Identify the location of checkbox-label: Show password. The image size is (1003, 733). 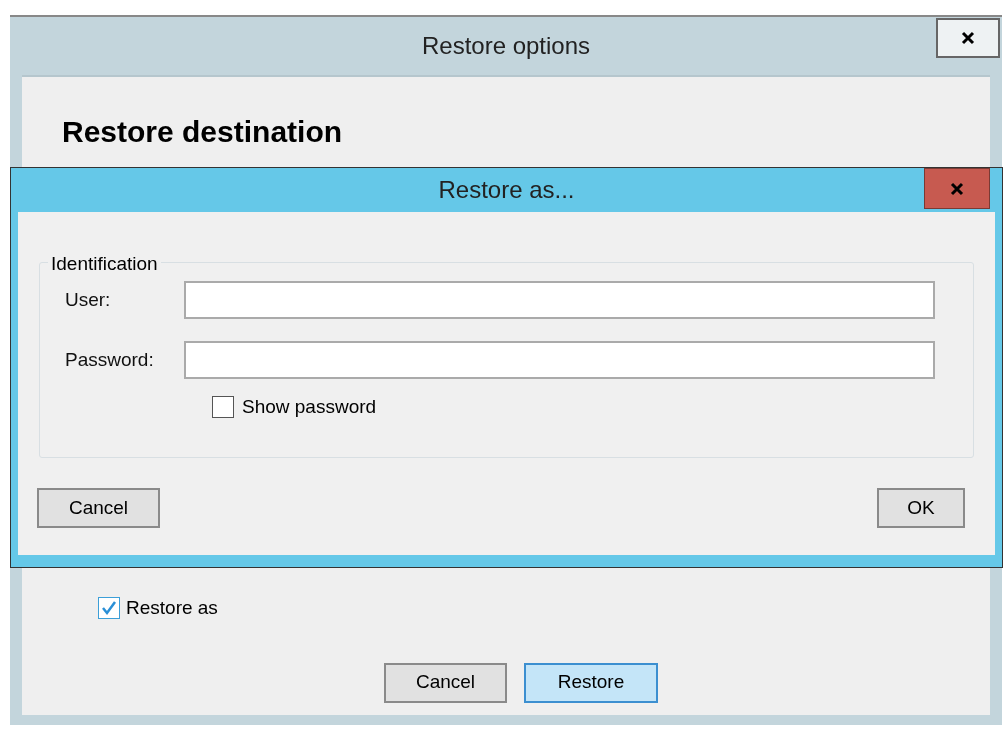
(309, 407).